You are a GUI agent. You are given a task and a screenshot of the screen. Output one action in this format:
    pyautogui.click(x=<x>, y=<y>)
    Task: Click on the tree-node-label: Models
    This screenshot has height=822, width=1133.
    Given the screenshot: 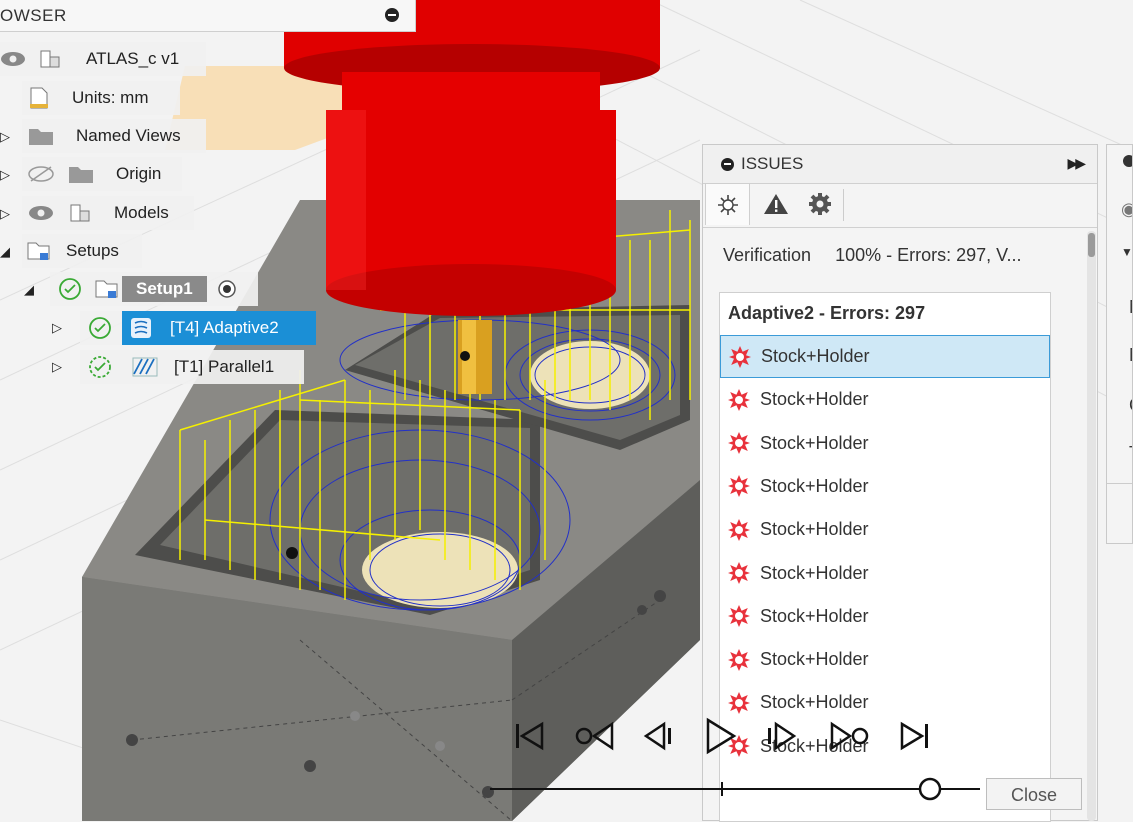 What is the action you would take?
    pyautogui.click(x=141, y=212)
    